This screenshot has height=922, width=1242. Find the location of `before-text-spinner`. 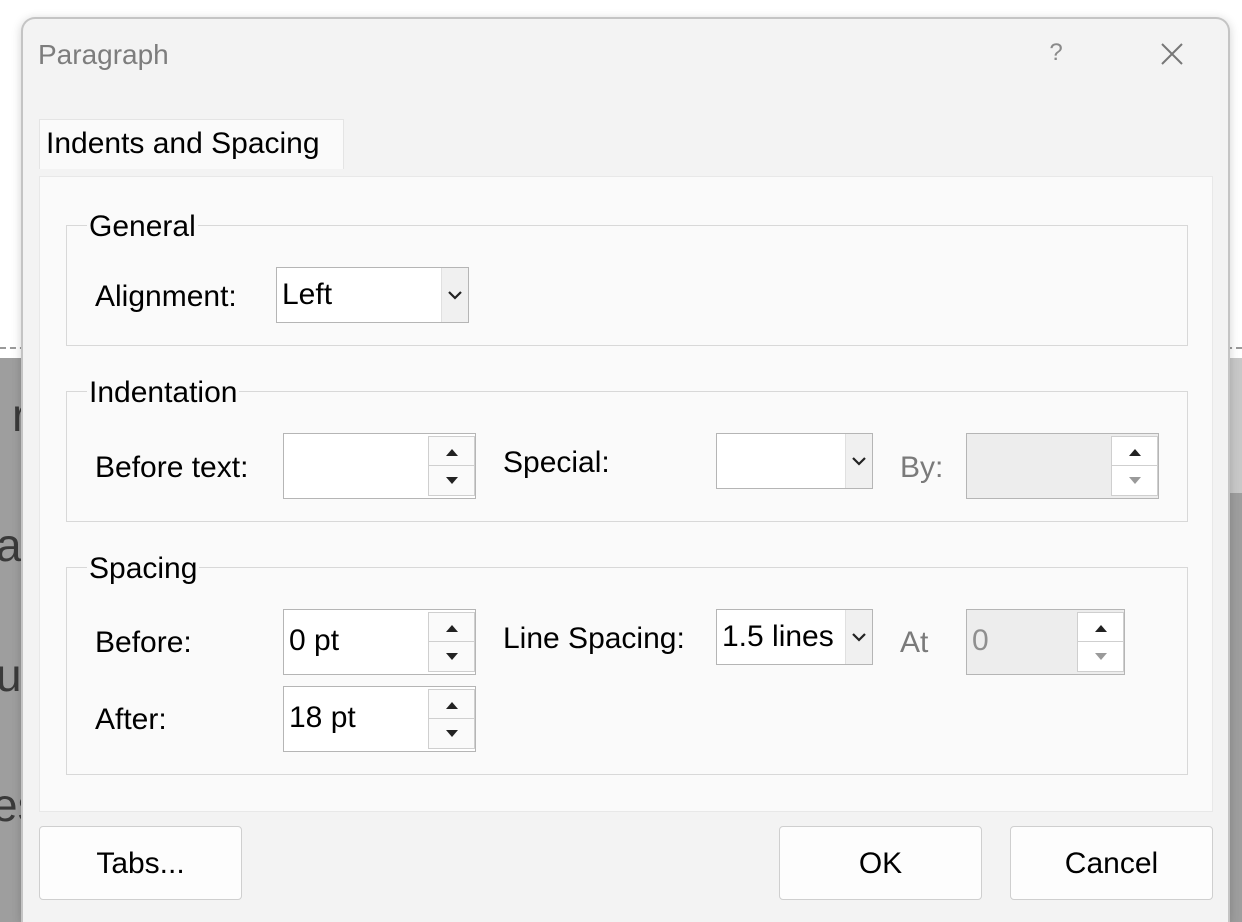

before-text-spinner is located at coordinates (379, 466).